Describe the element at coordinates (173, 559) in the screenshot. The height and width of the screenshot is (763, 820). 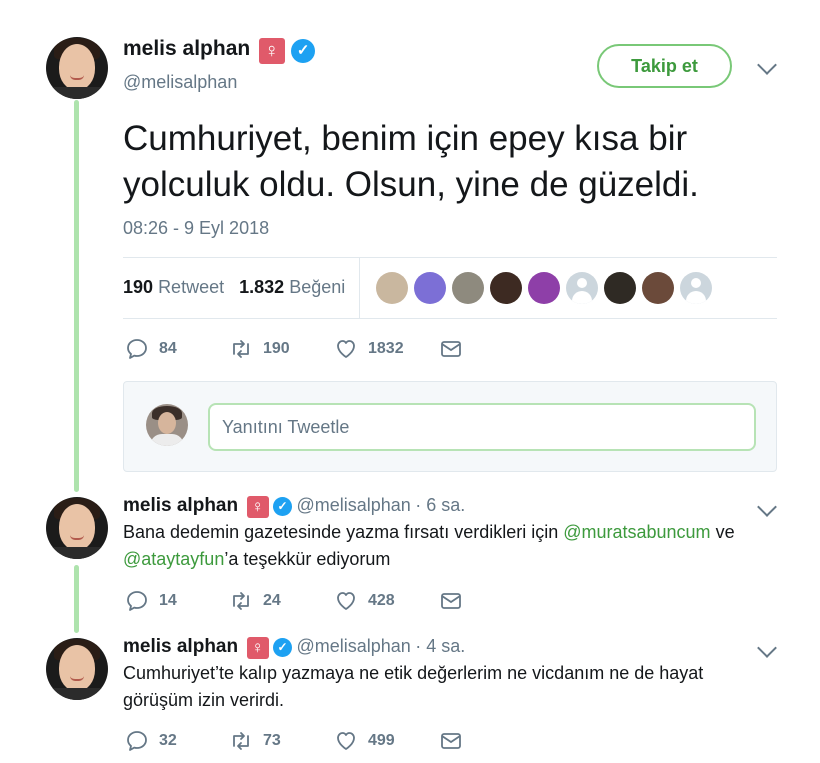
I see `mention-link: @ataytayfun` at that location.